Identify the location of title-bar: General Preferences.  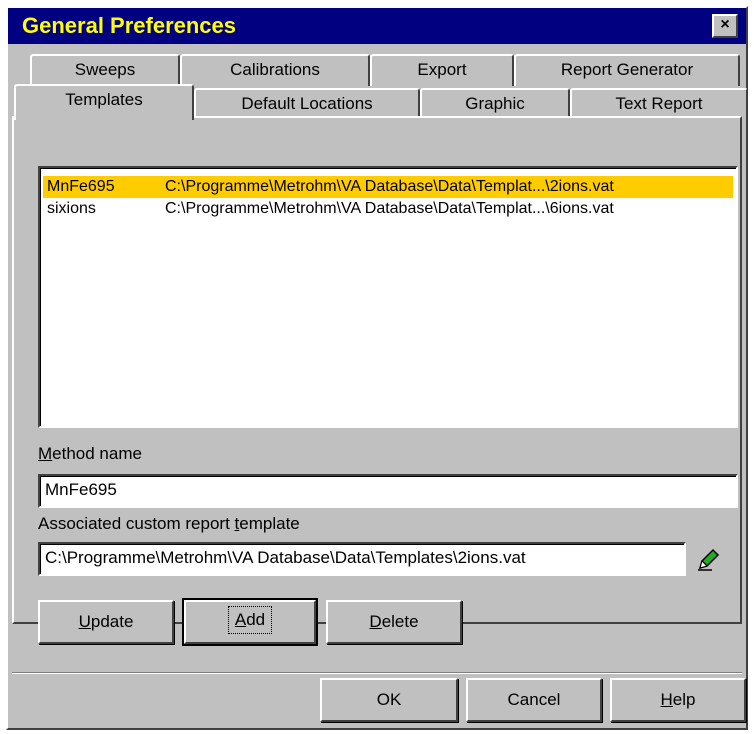
(377, 26).